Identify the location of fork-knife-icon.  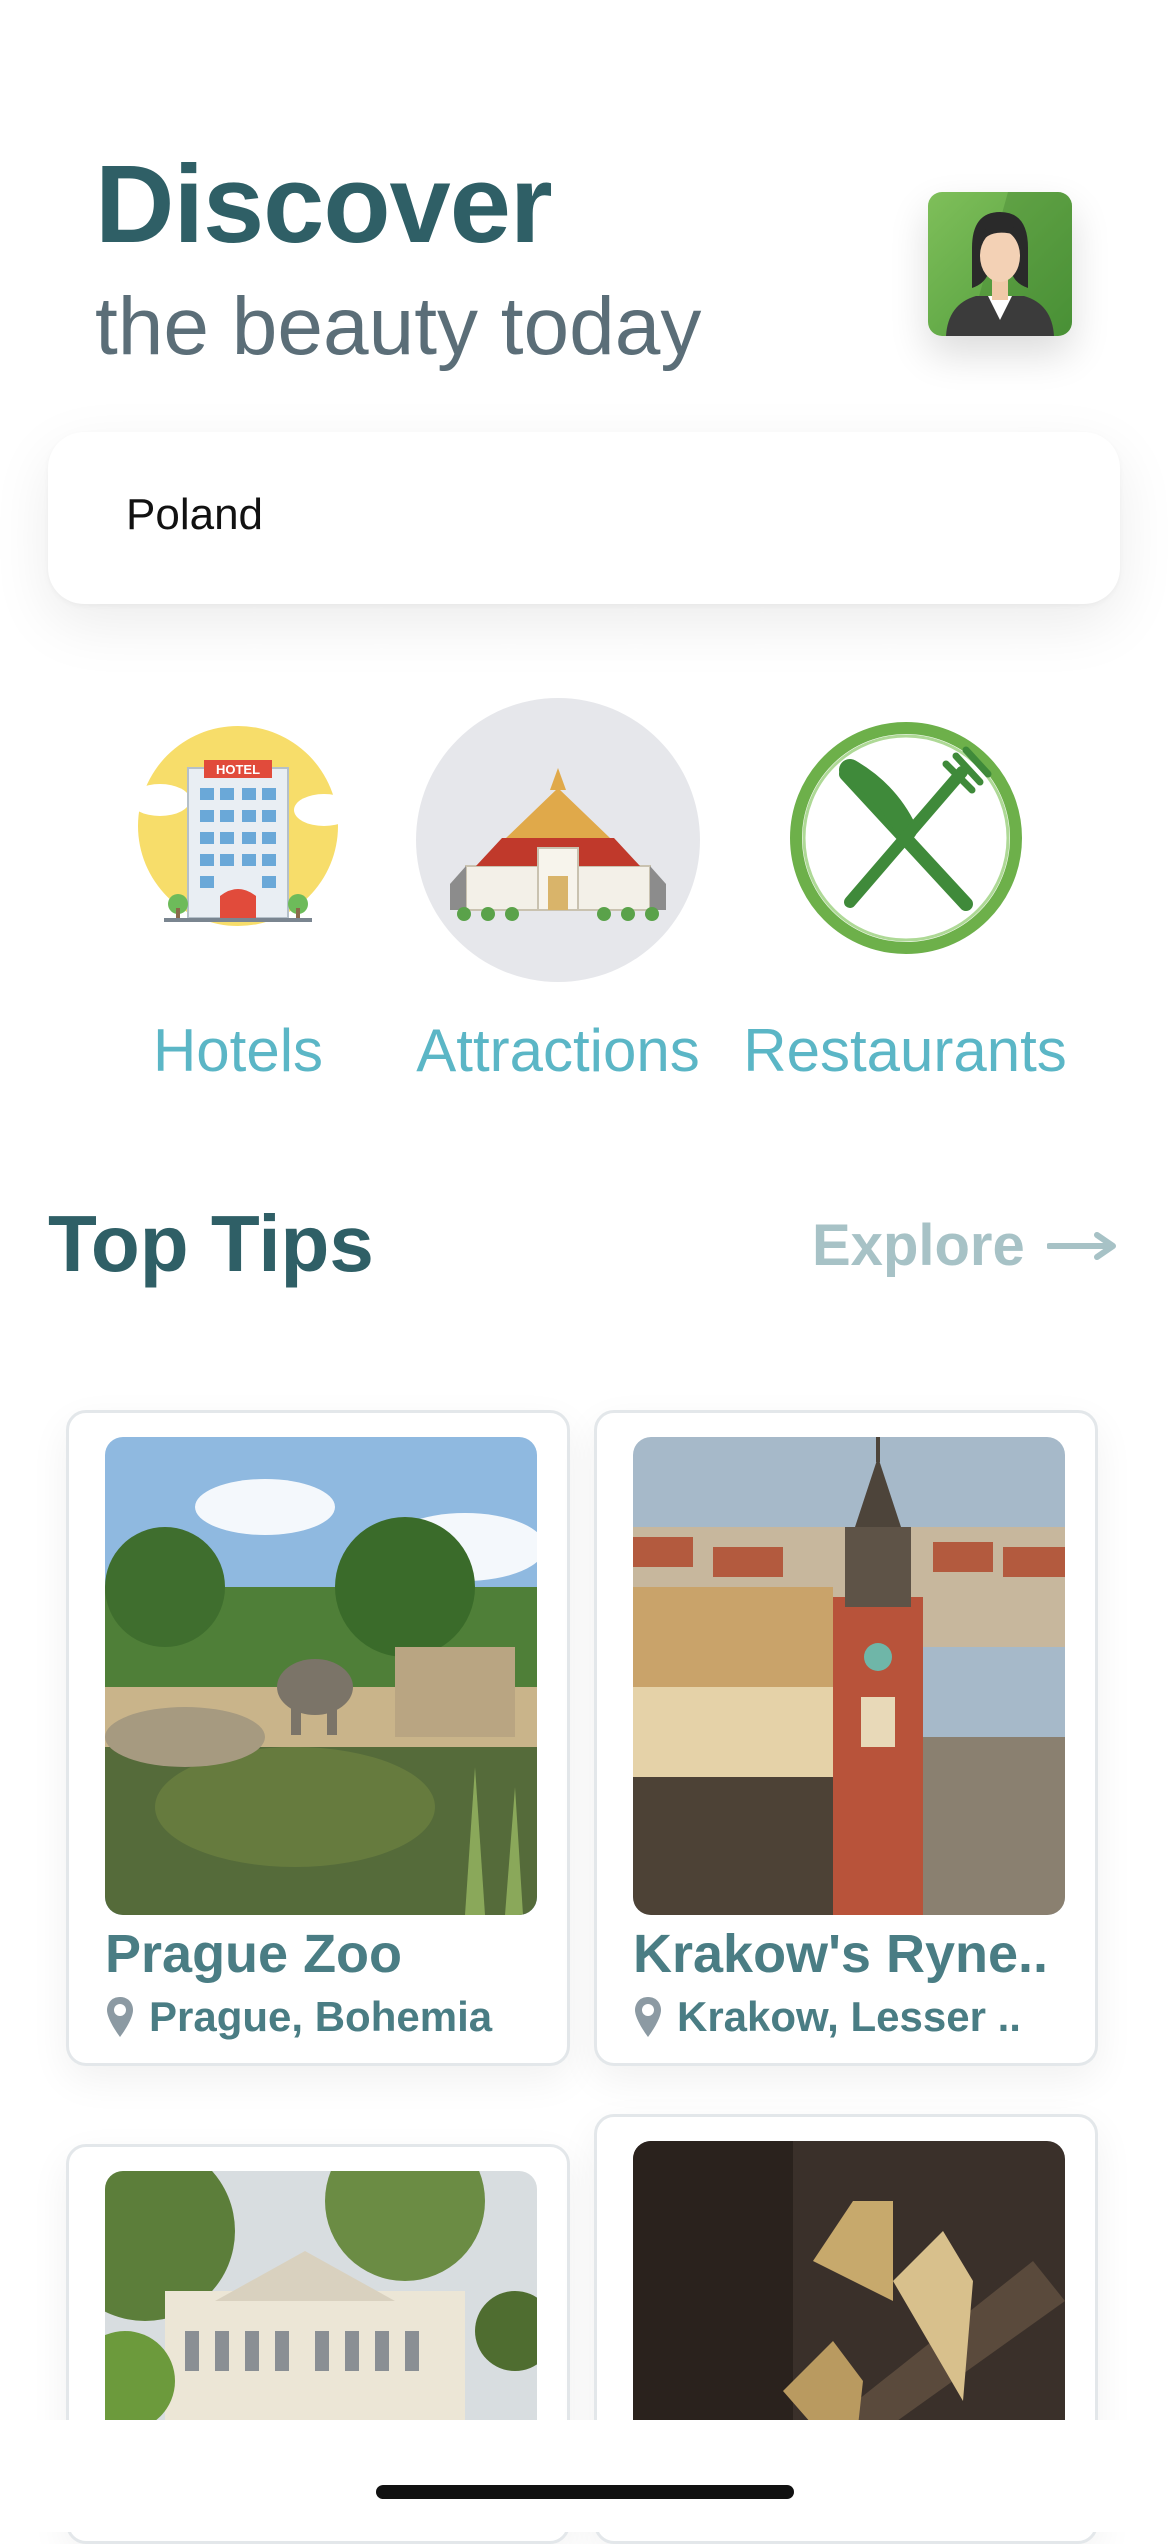
(906, 838).